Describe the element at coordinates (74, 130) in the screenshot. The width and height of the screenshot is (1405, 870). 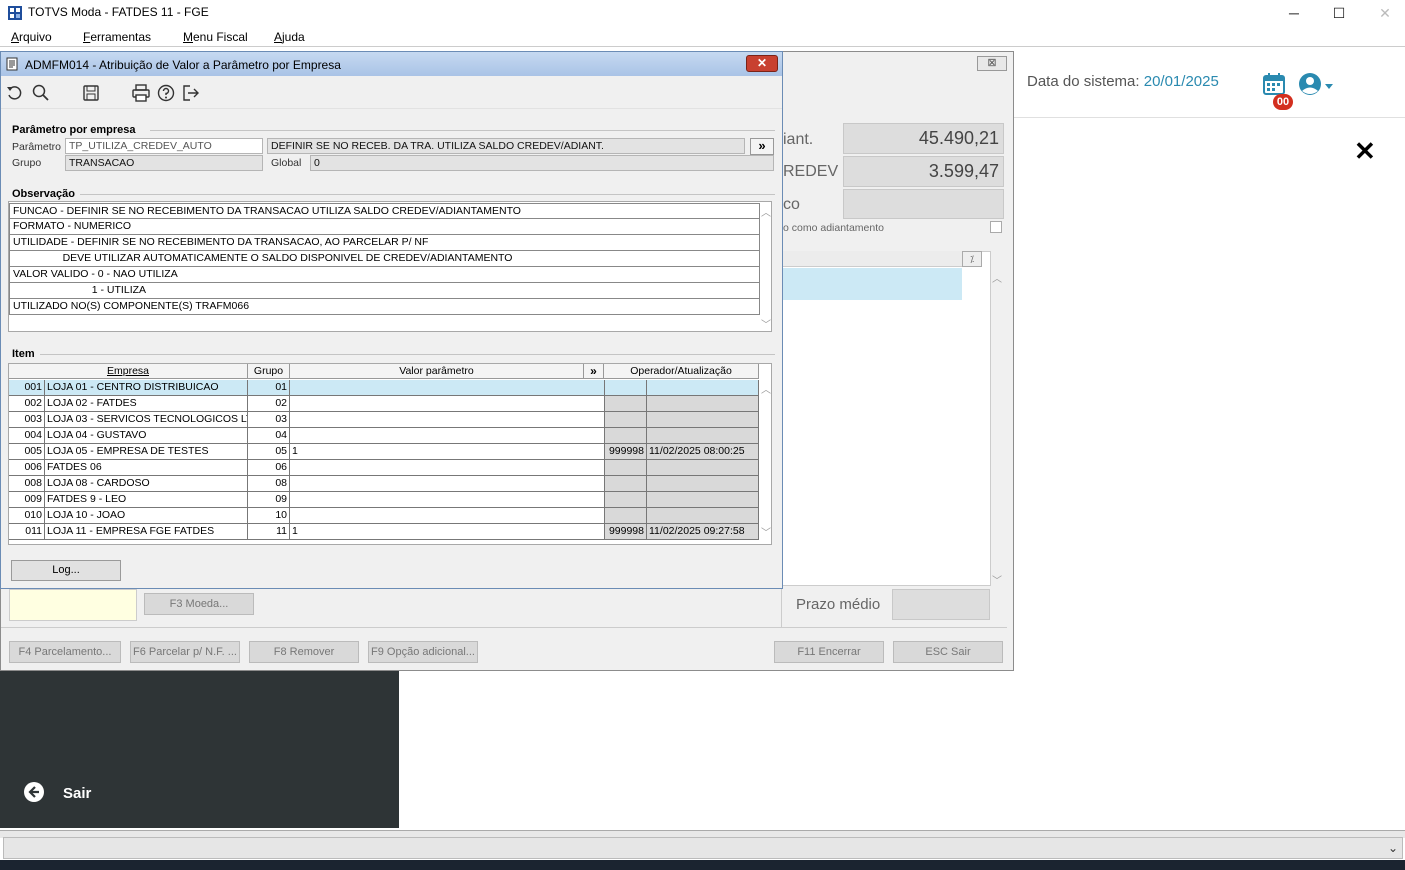
I see `parametro-section-title: Parâmetro por empresa` at that location.